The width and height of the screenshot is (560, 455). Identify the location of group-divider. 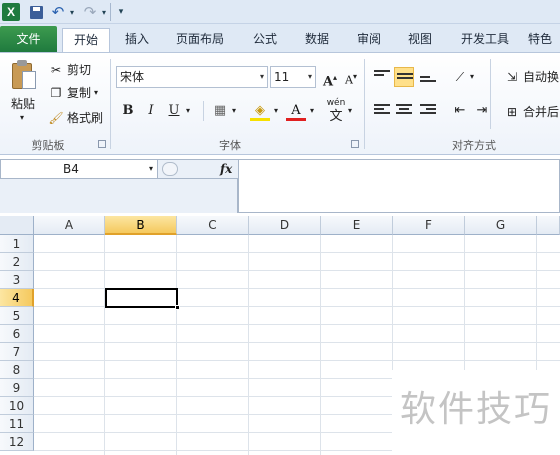
(364, 104).